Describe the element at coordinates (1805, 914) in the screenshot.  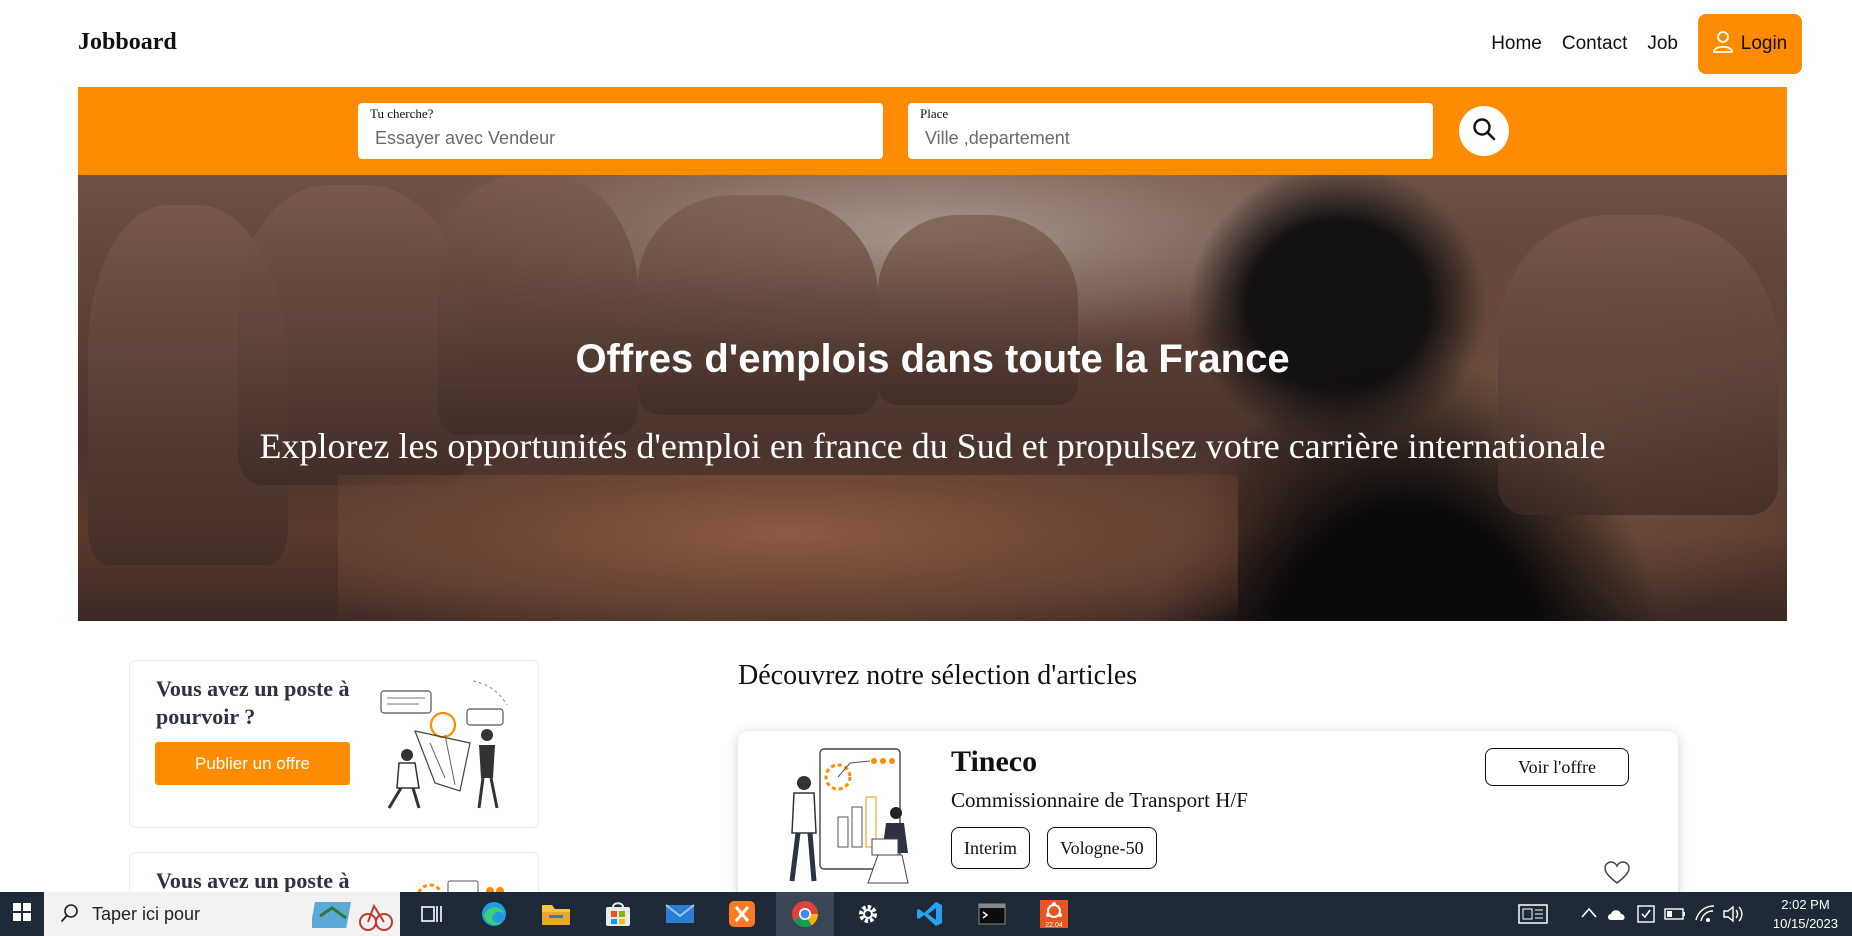
I see `system-clock: 2:02 PM 10/15/2023` at that location.